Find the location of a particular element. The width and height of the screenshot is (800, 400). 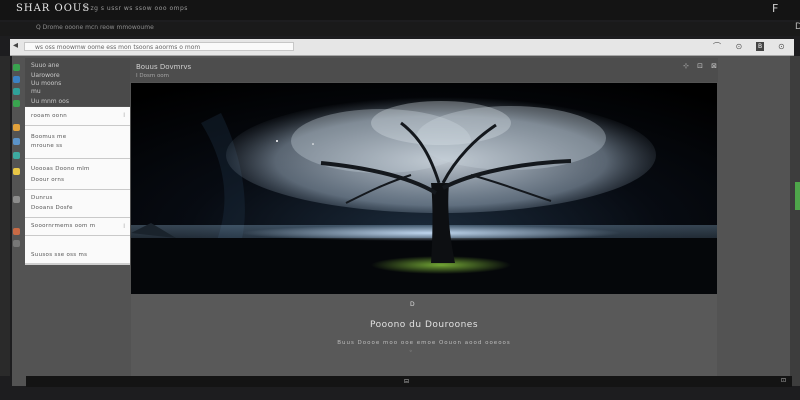

address-bar-icons: ⌒ ⊙ ⊡ ⊙ is located at coordinates (752, 46).